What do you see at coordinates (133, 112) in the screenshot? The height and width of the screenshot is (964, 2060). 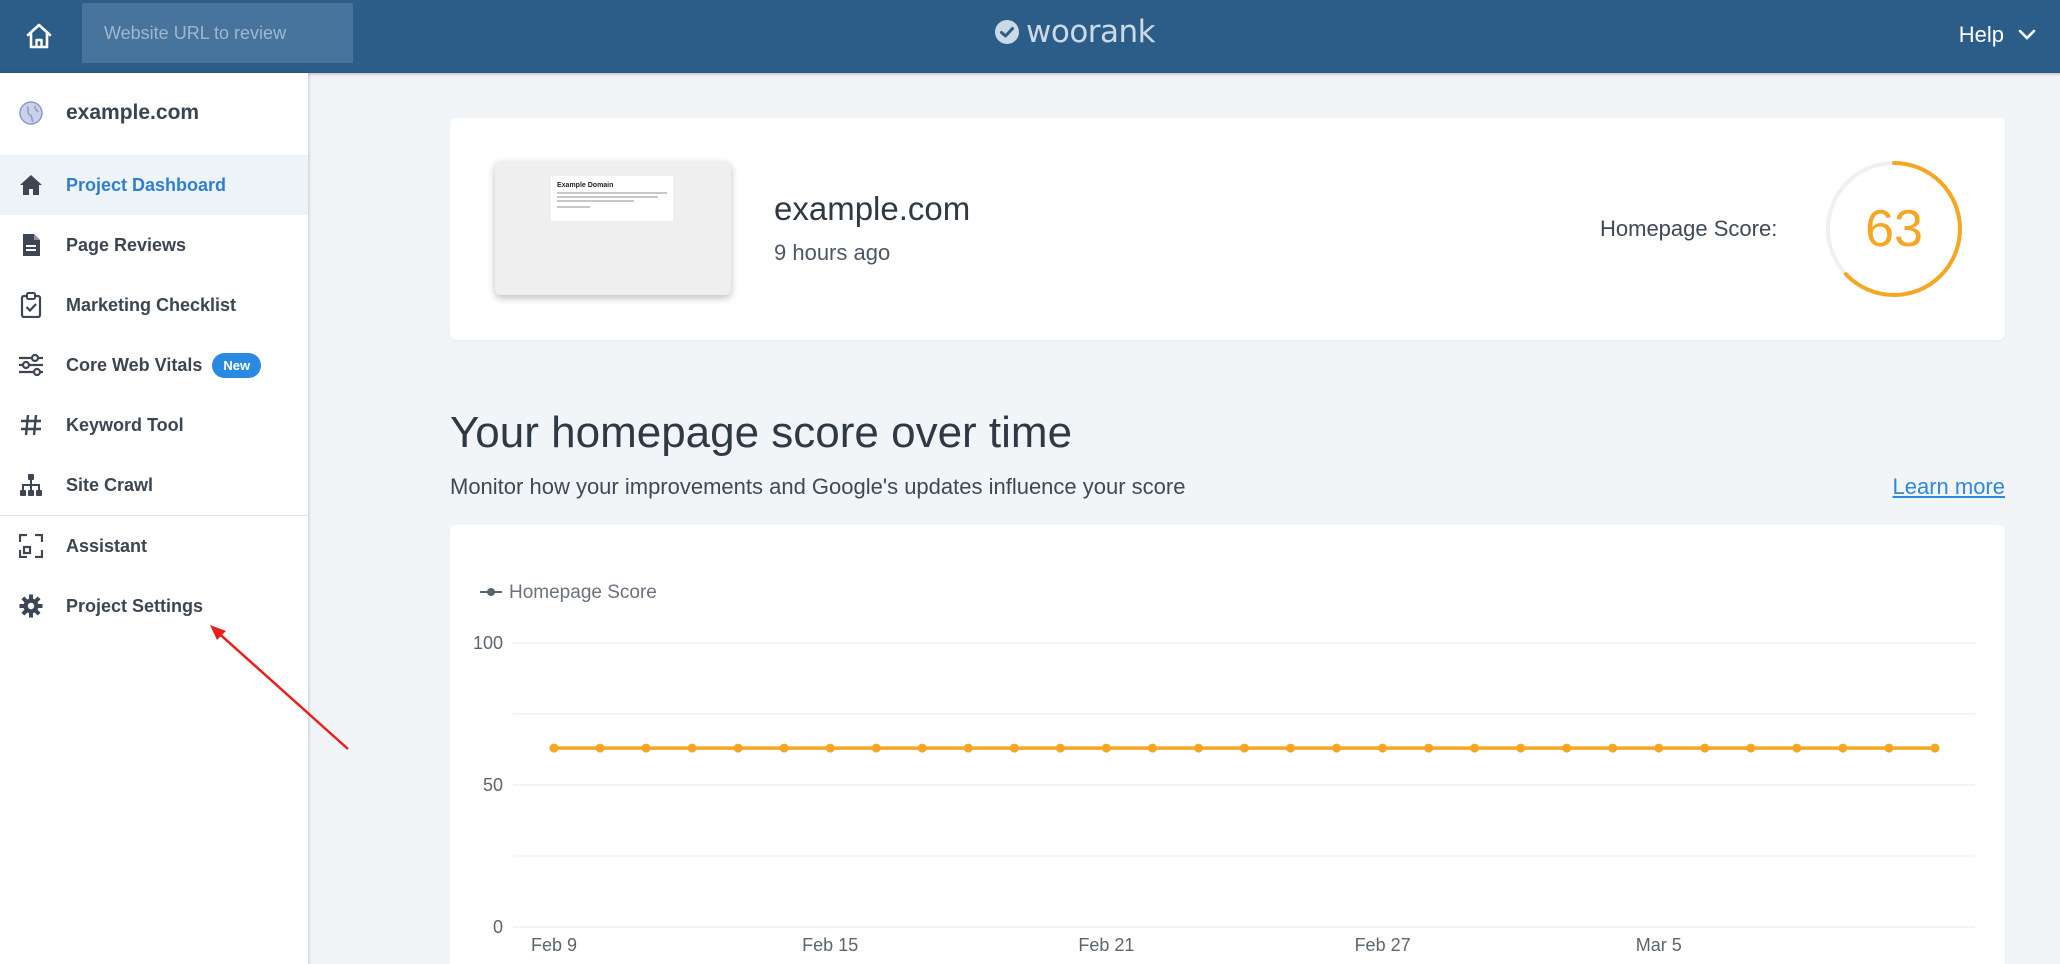 I see `project-name: example.com` at bounding box center [133, 112].